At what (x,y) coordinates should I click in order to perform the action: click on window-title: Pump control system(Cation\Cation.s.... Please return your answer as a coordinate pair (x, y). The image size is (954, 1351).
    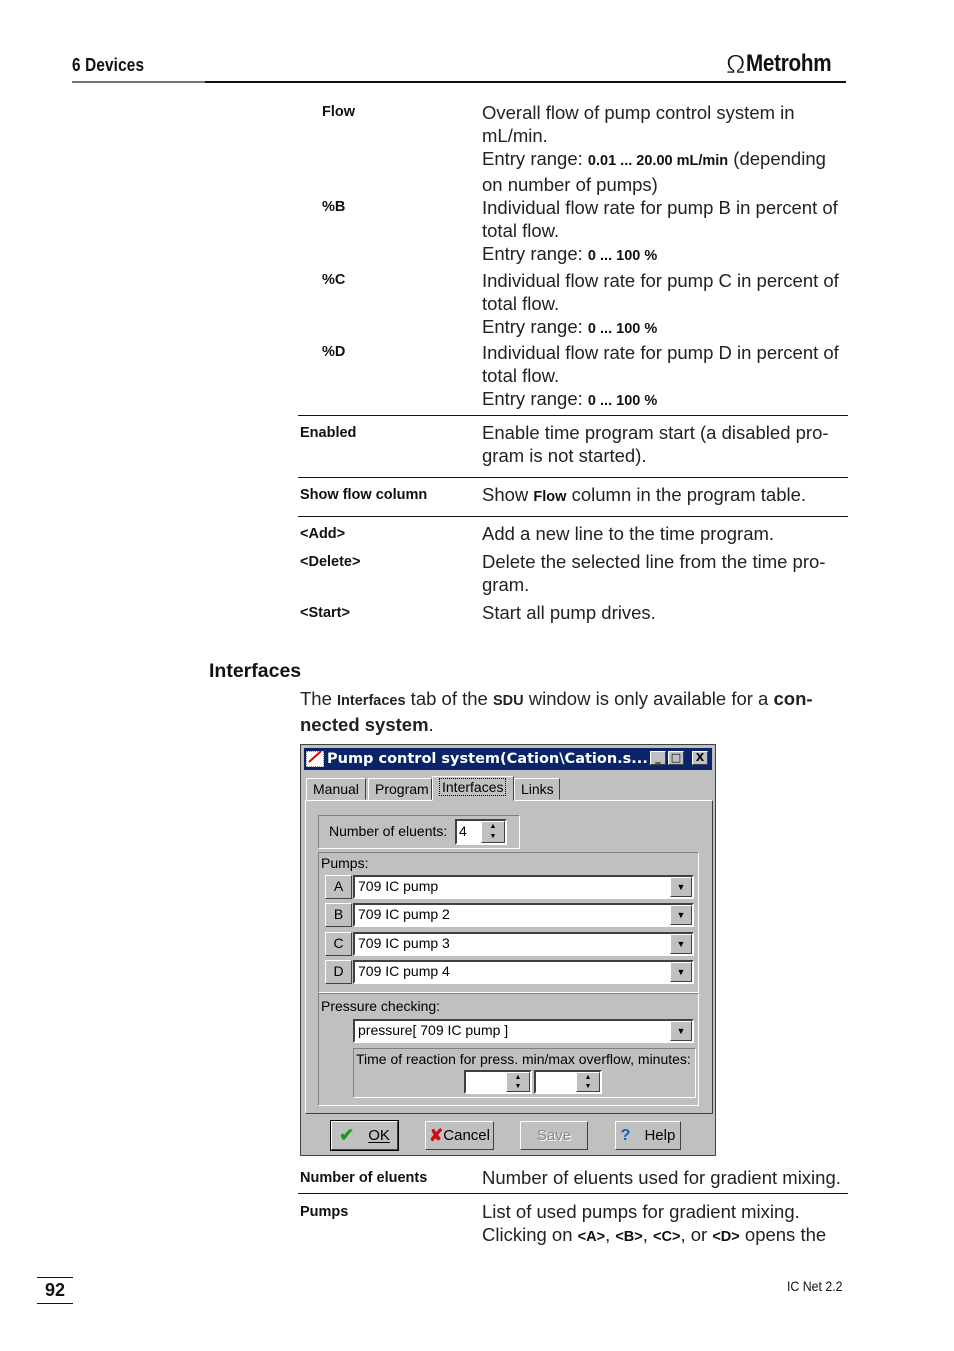
    Looking at the image, I should click on (487, 759).